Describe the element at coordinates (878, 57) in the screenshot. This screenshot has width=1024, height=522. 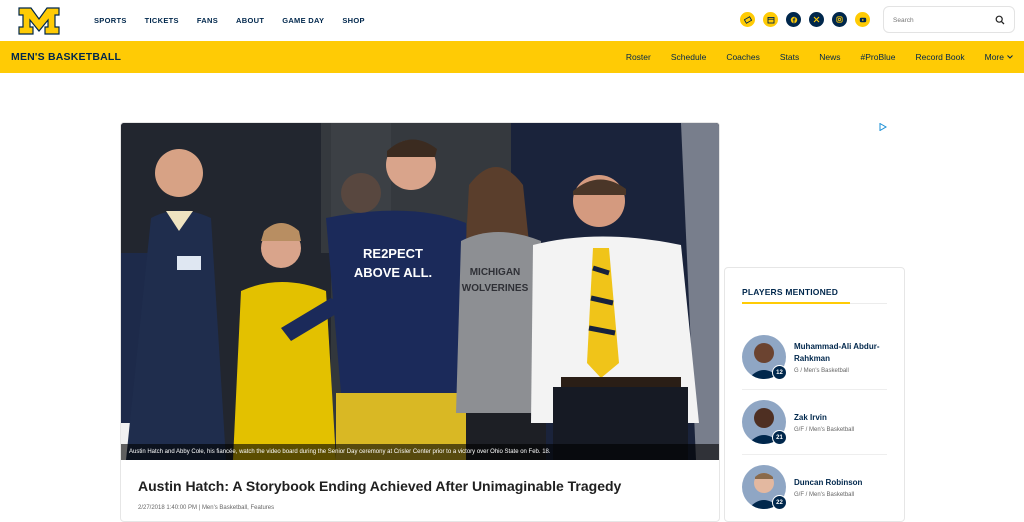
I see `subnav-problue: #ProBlue` at that location.